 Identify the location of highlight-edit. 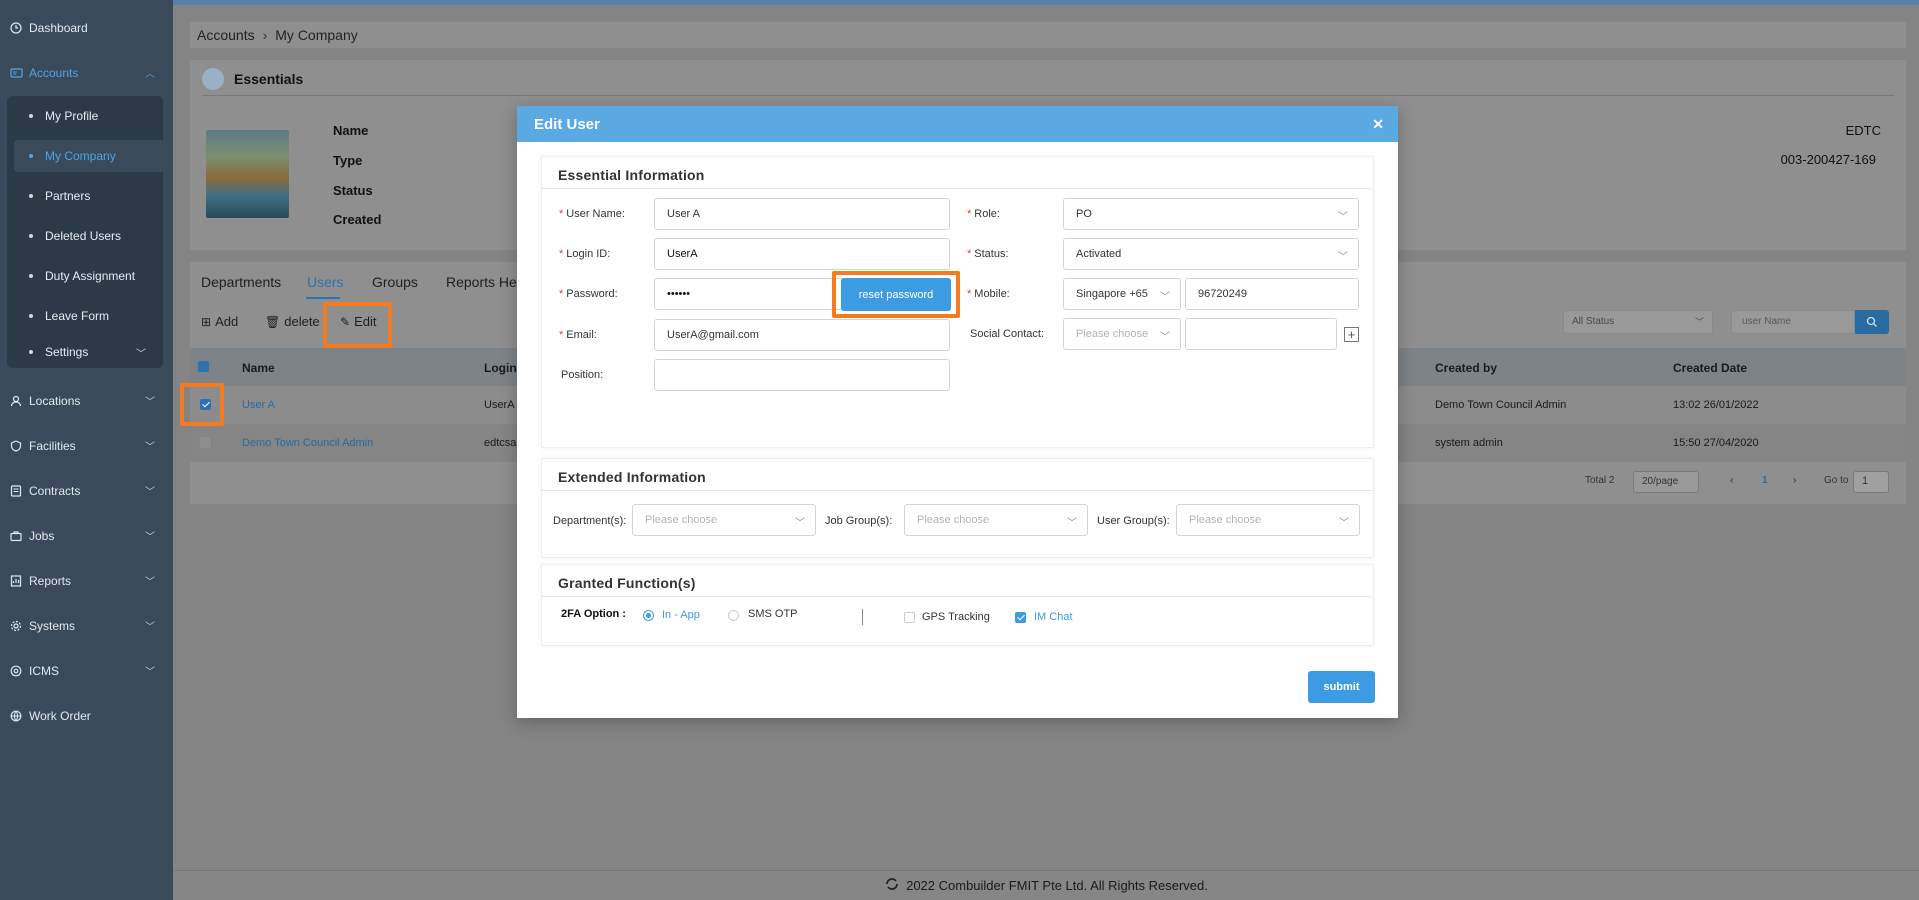
(357, 325).